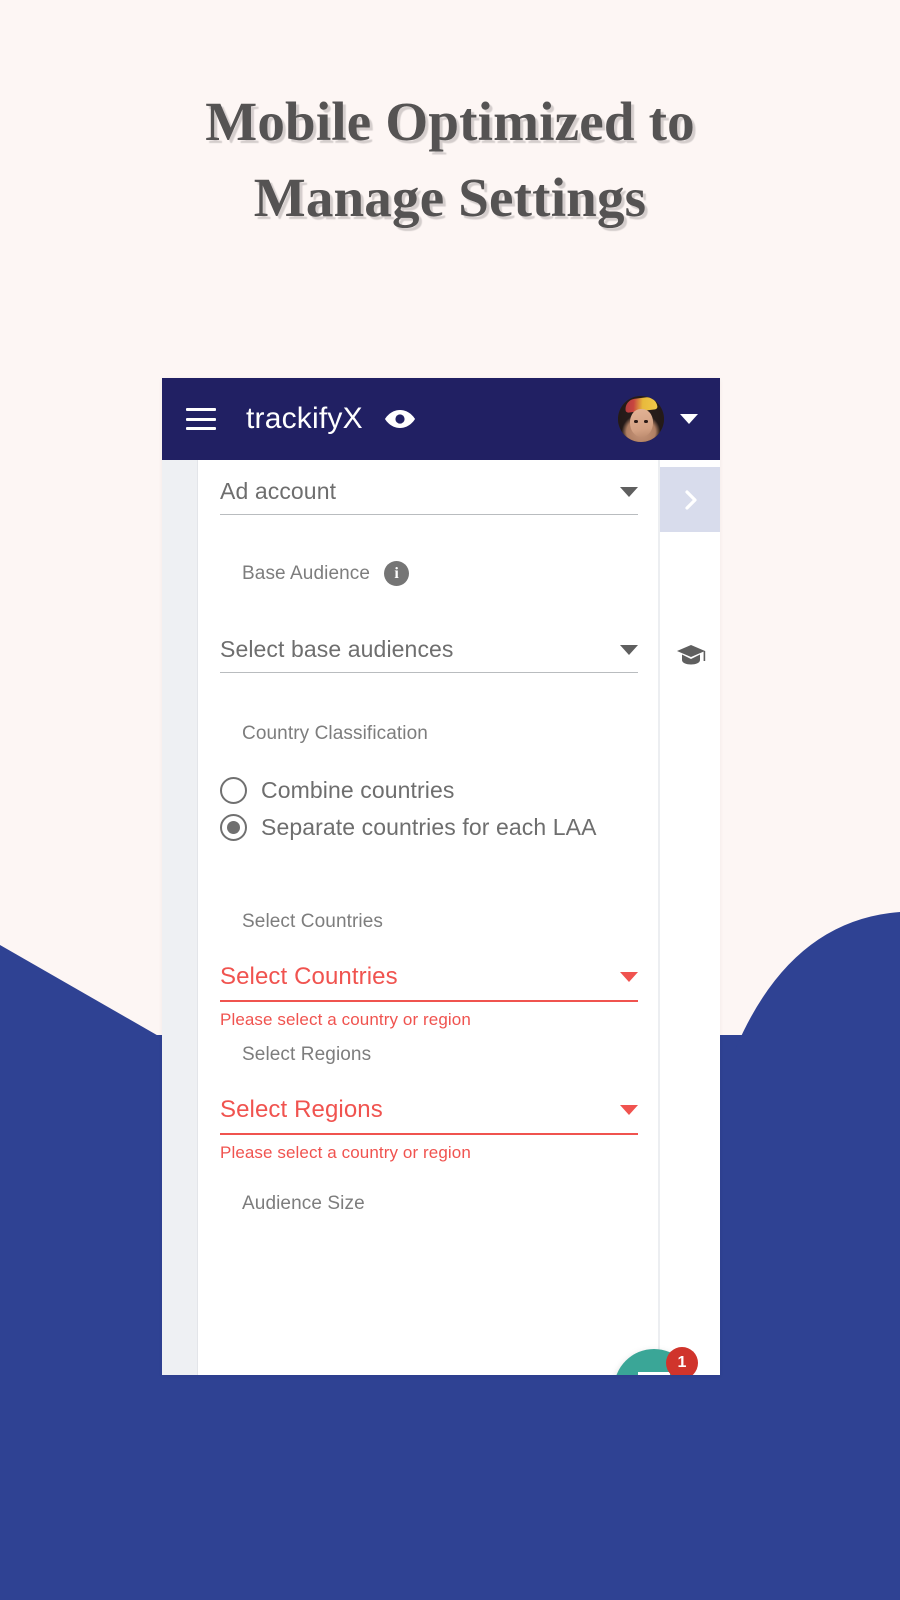  What do you see at coordinates (278, 491) in the screenshot?
I see `ad-account-value: Ad account` at bounding box center [278, 491].